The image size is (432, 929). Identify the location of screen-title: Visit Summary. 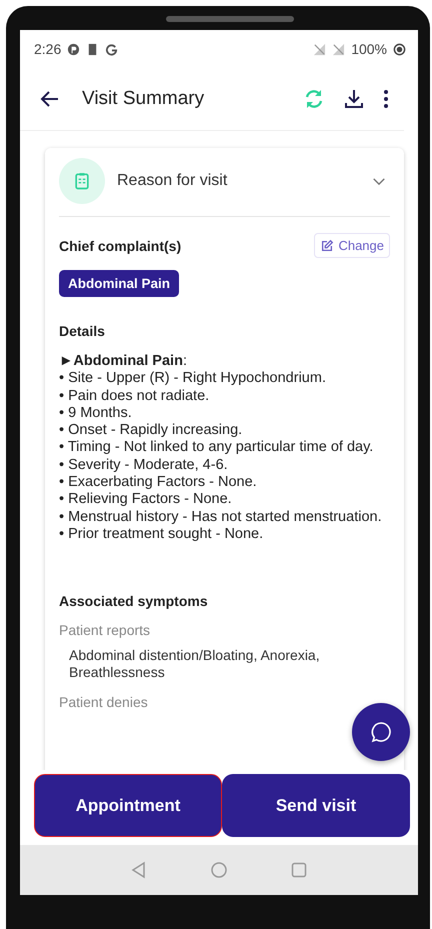
(143, 99).